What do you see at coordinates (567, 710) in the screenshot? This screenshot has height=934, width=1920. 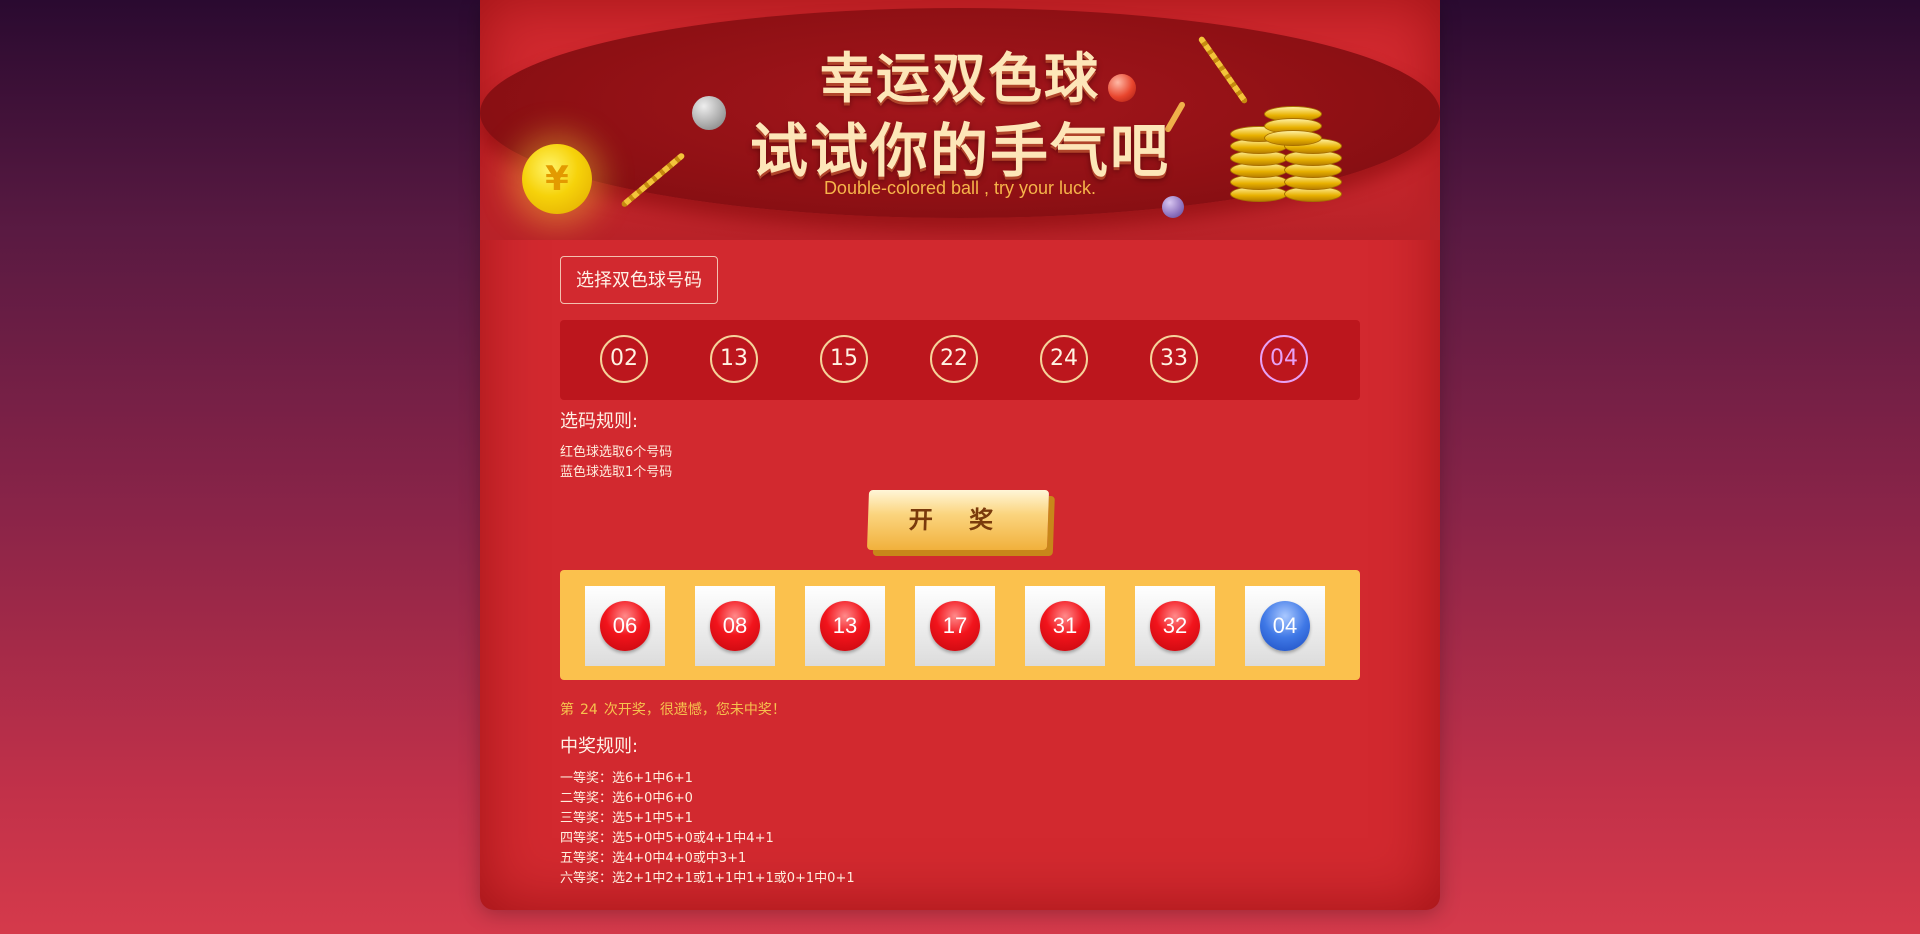 I see `result-prefix: 第` at bounding box center [567, 710].